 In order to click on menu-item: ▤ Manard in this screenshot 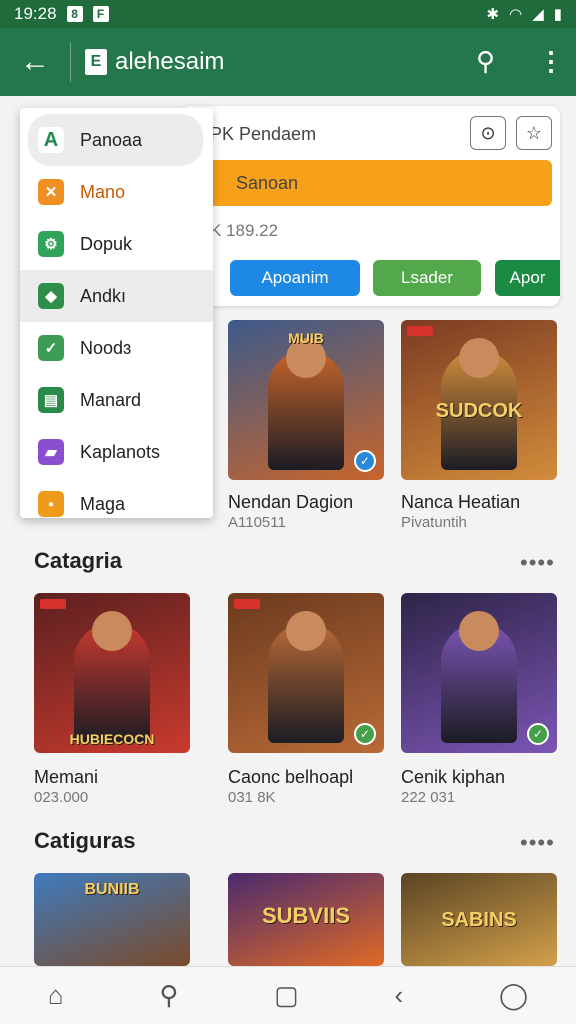, I will do `click(116, 400)`.